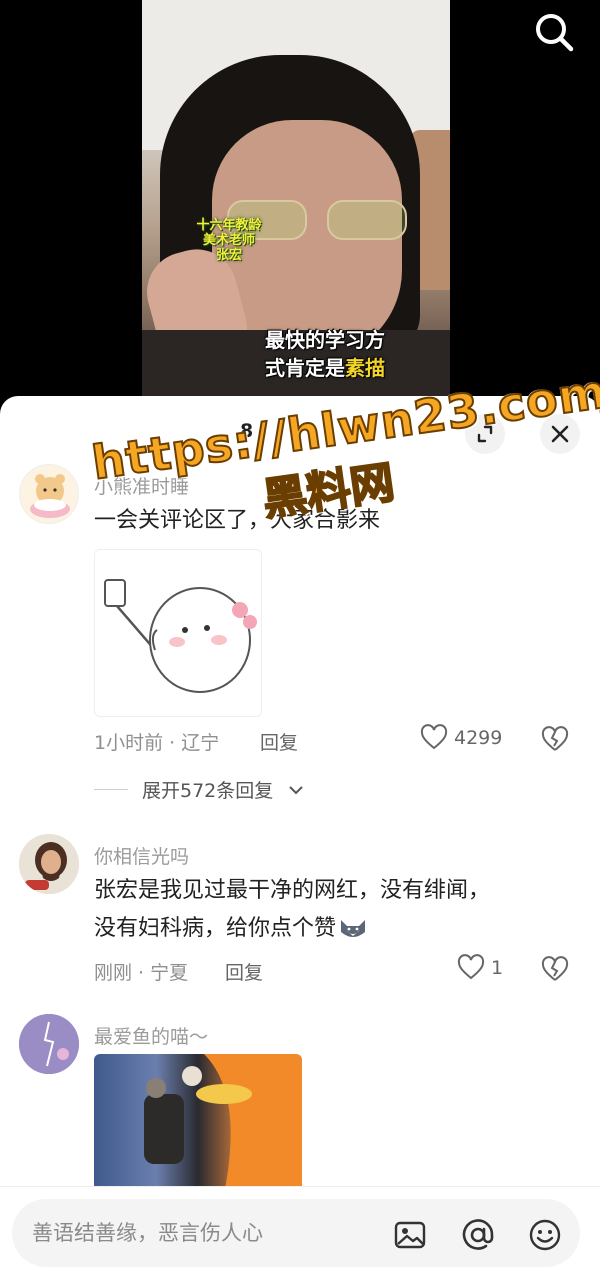  I want to click on comment-username: 最爱鱼的喵～, so click(151, 1035).